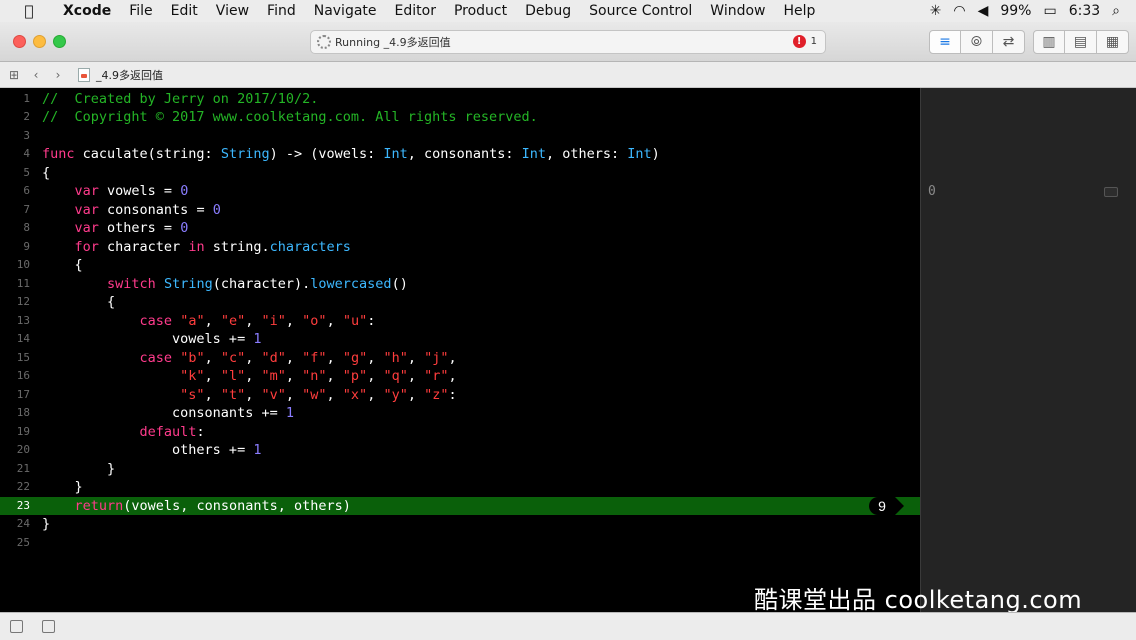 The image size is (1136, 640). What do you see at coordinates (460, 210) in the screenshot?
I see `code-line: 7 var consonants = 0` at bounding box center [460, 210].